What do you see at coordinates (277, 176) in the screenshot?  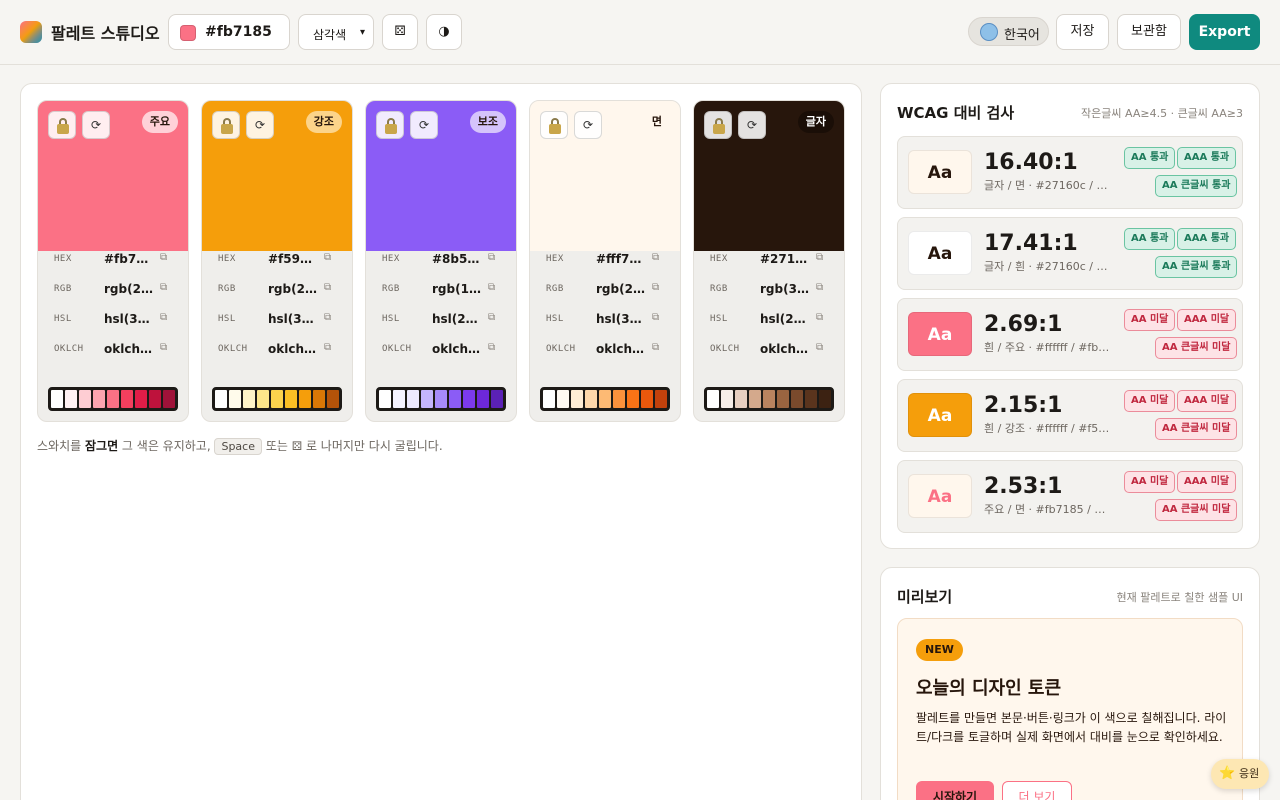 I see `color-swatch: ⟳ 강조` at bounding box center [277, 176].